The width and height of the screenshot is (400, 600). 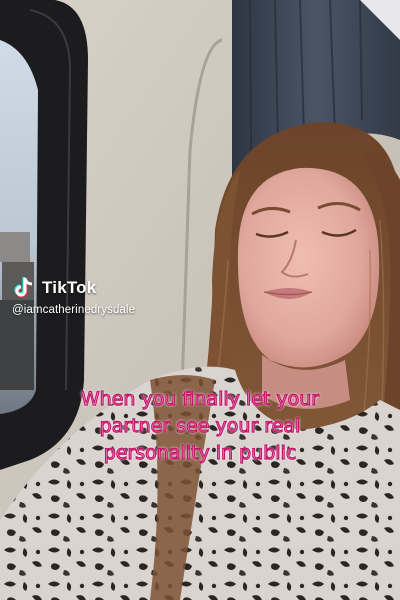 What do you see at coordinates (23, 287) in the screenshot?
I see `tiktok-logo-icon` at bounding box center [23, 287].